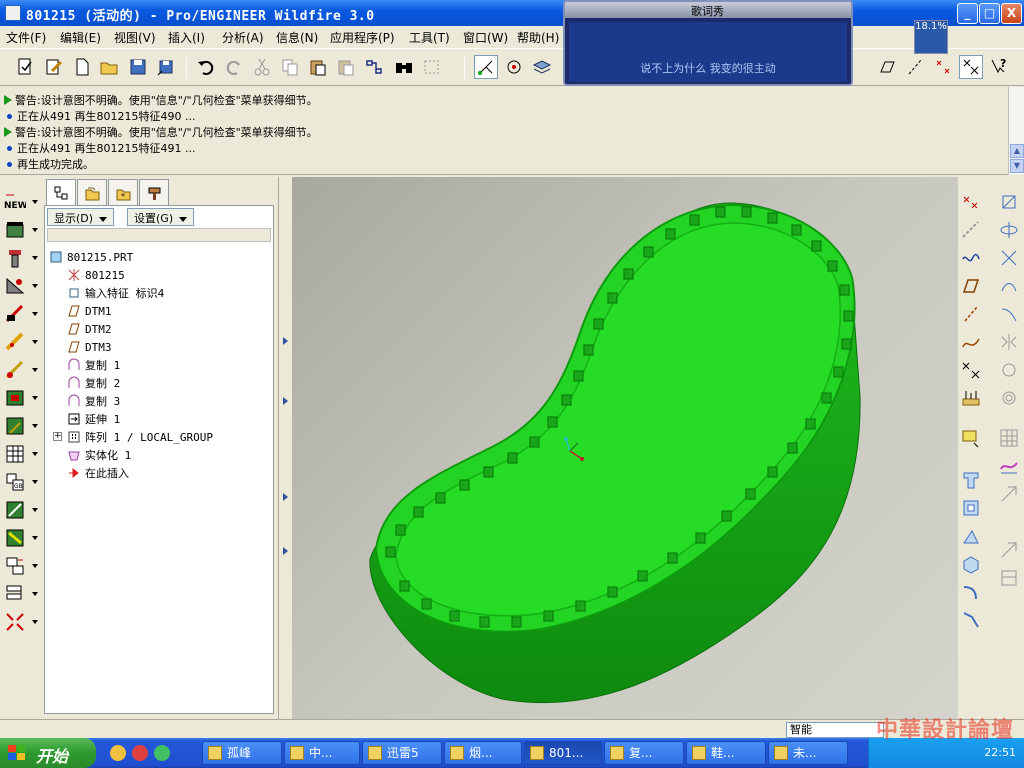  I want to click on lyric-title-bar: 歌词秀, so click(708, 10).